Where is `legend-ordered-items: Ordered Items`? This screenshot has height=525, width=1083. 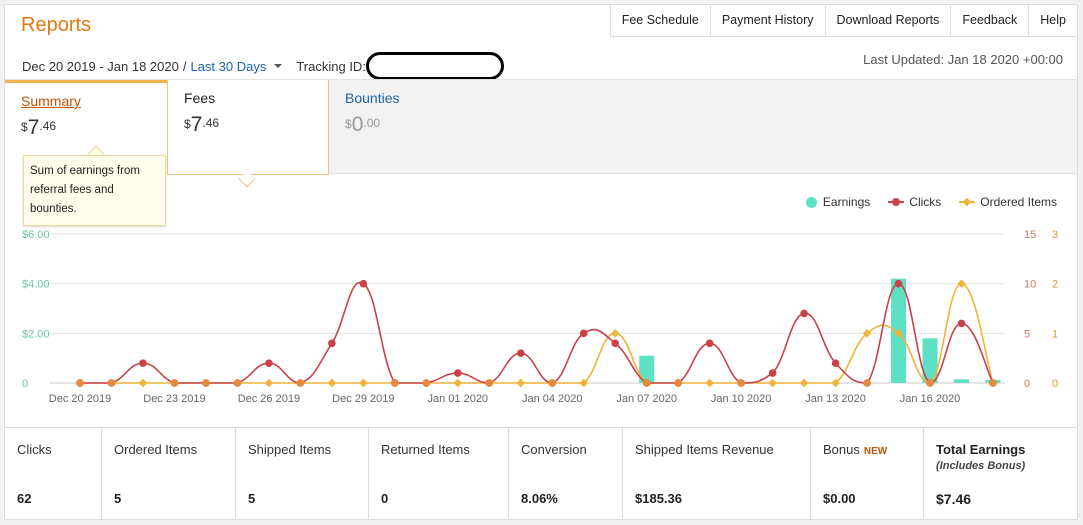
legend-ordered-items: Ordered Items is located at coordinates (1008, 202).